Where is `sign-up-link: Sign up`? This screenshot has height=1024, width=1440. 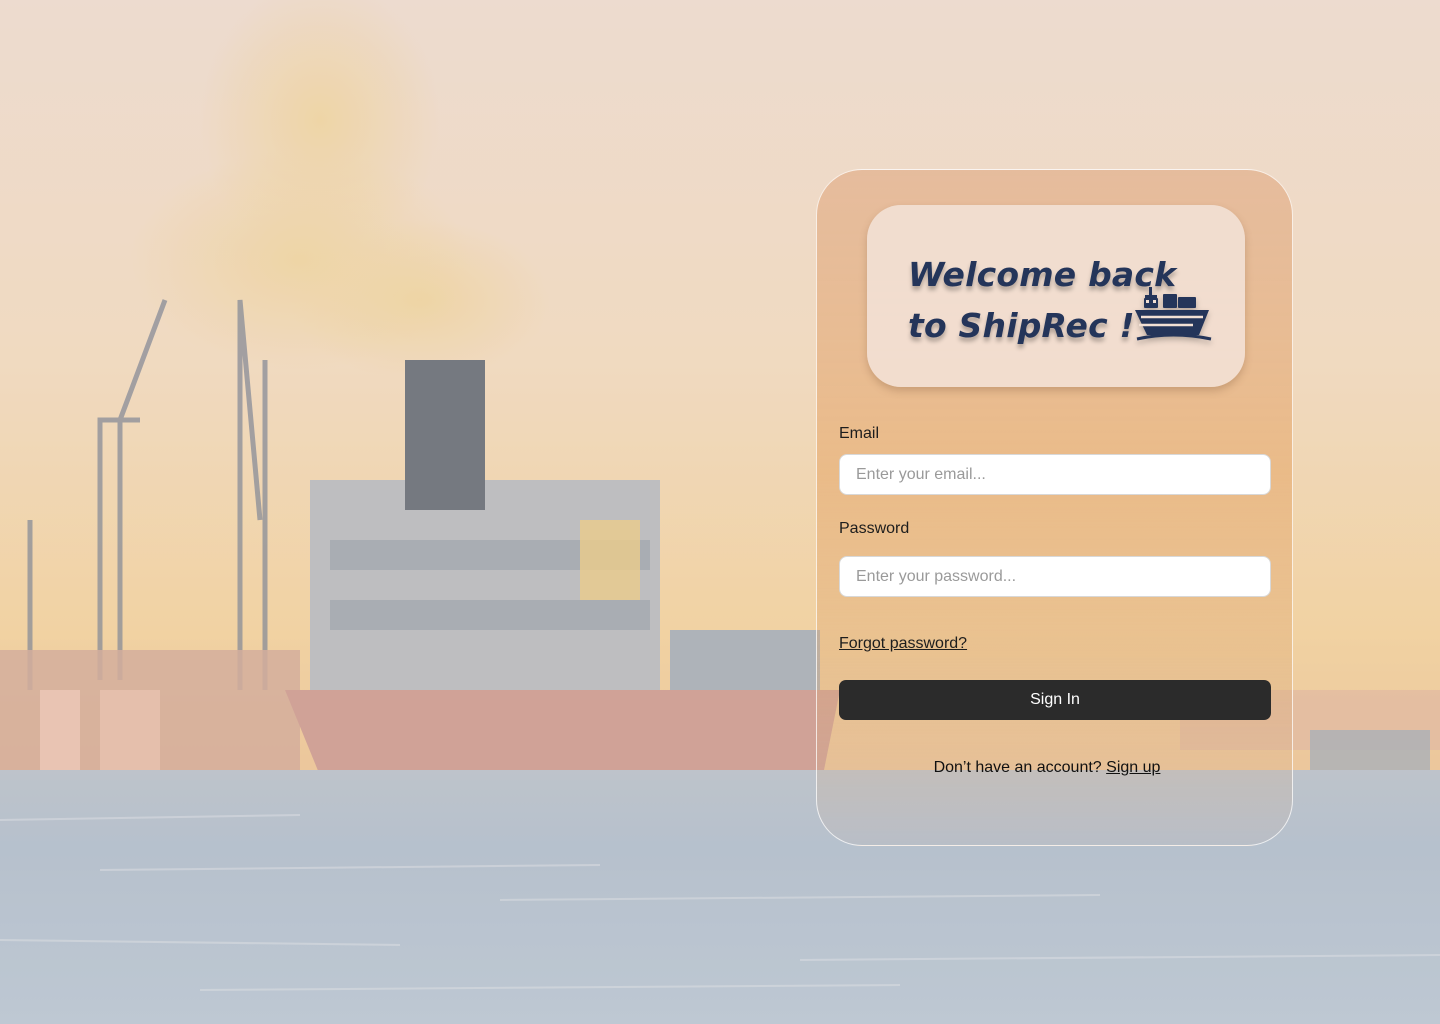 sign-up-link: Sign up is located at coordinates (1133, 767).